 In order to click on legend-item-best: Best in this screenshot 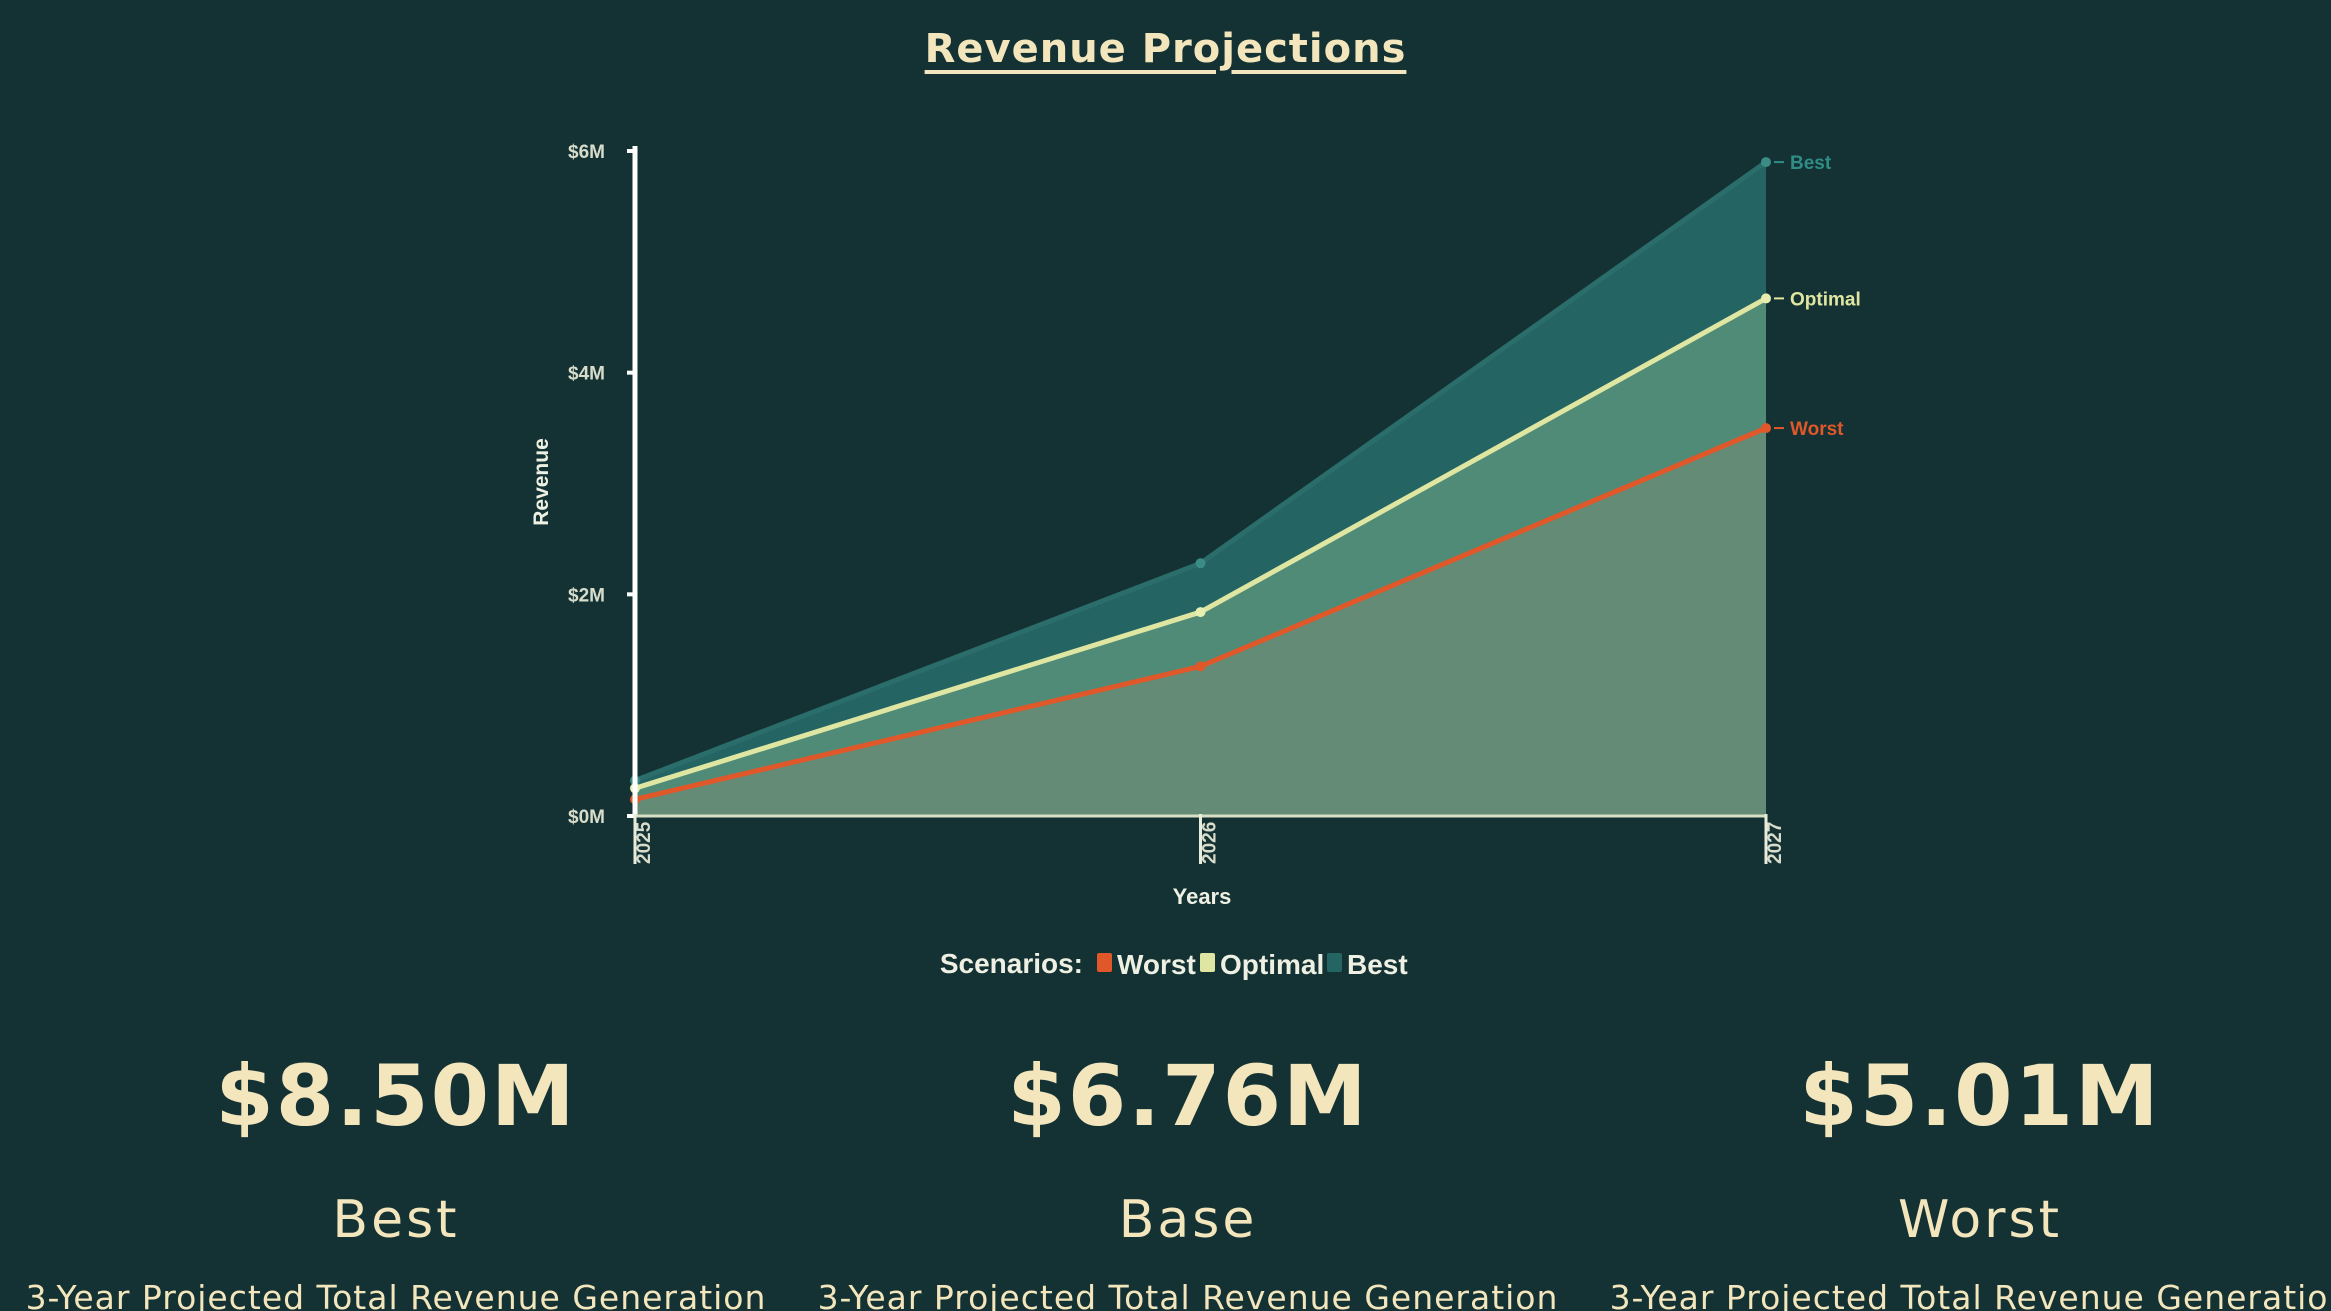, I will do `click(1377, 964)`.